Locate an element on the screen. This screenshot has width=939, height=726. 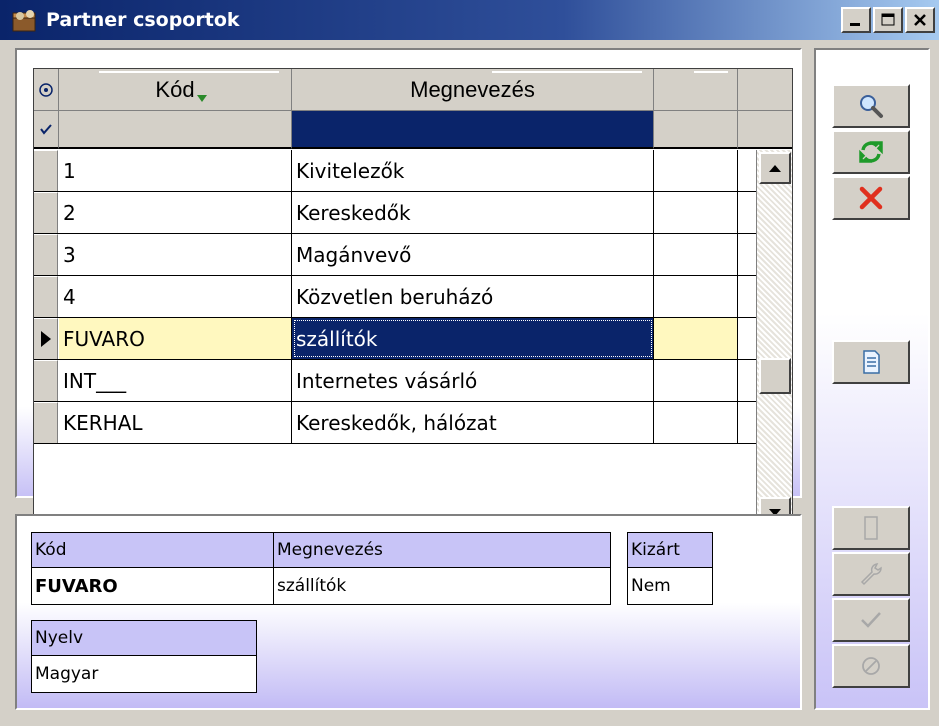
cell-kod: 4 is located at coordinates (175, 296).